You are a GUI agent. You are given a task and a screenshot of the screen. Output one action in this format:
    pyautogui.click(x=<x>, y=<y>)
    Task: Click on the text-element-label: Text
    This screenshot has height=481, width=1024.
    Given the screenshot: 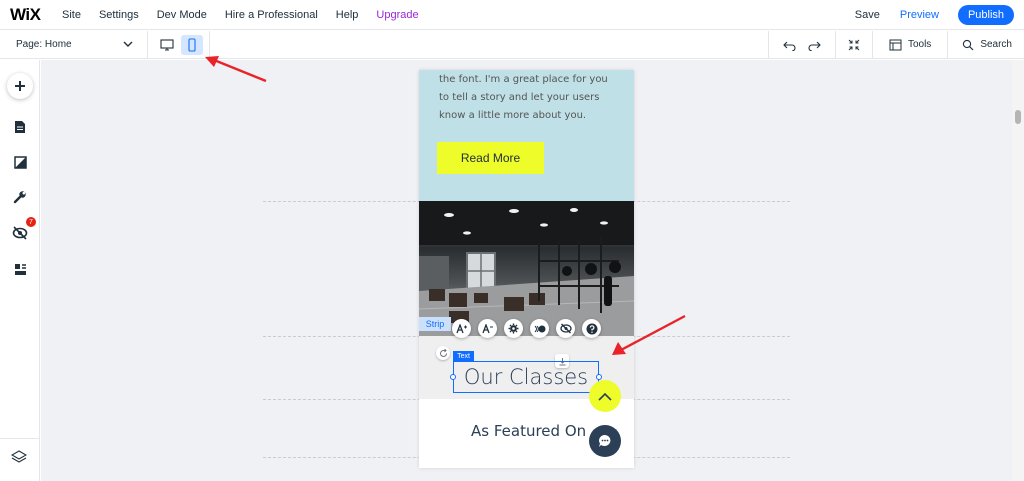 What is the action you would take?
    pyautogui.click(x=463, y=356)
    